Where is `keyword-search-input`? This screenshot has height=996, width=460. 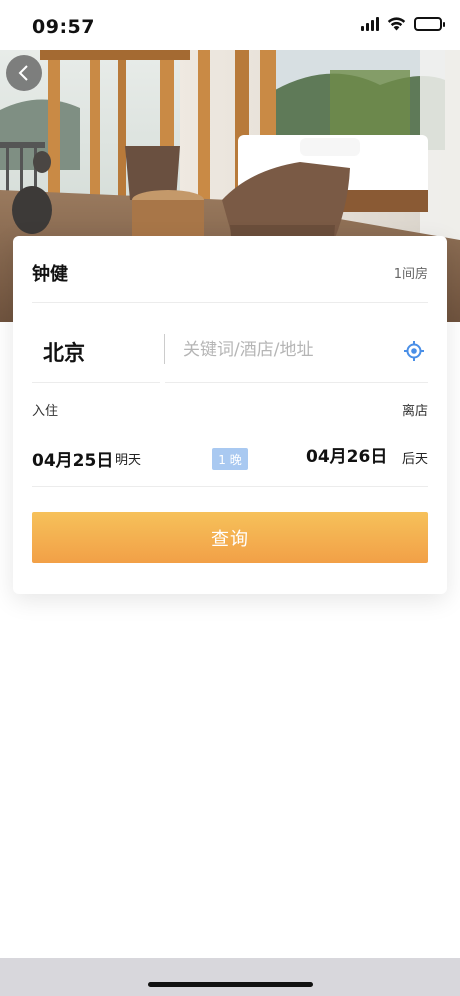
keyword-search-input is located at coordinates (288, 350).